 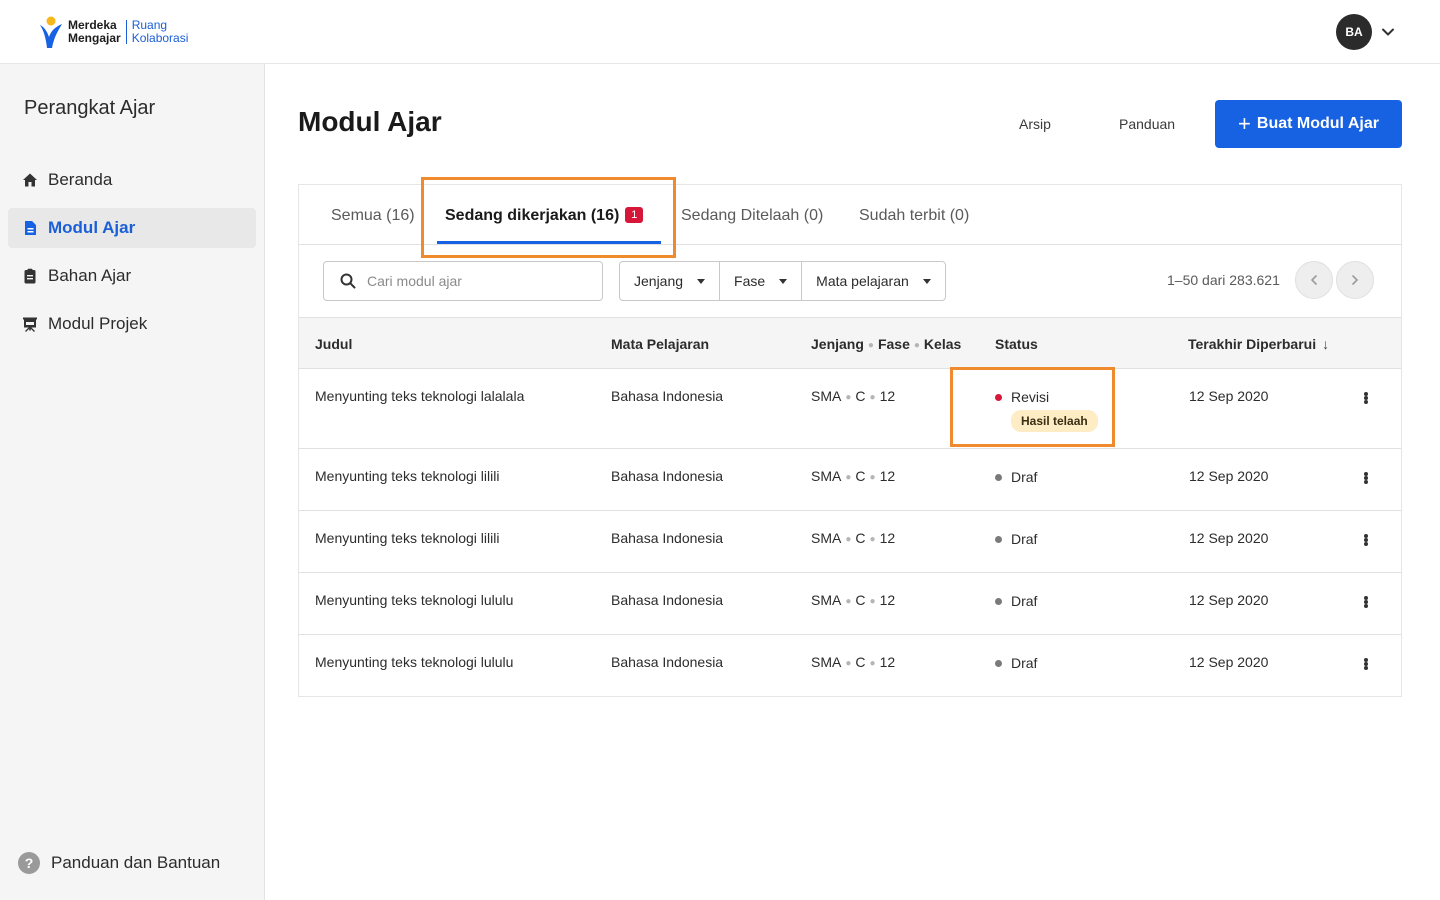 I want to click on logo-divider, so click(x=126, y=32).